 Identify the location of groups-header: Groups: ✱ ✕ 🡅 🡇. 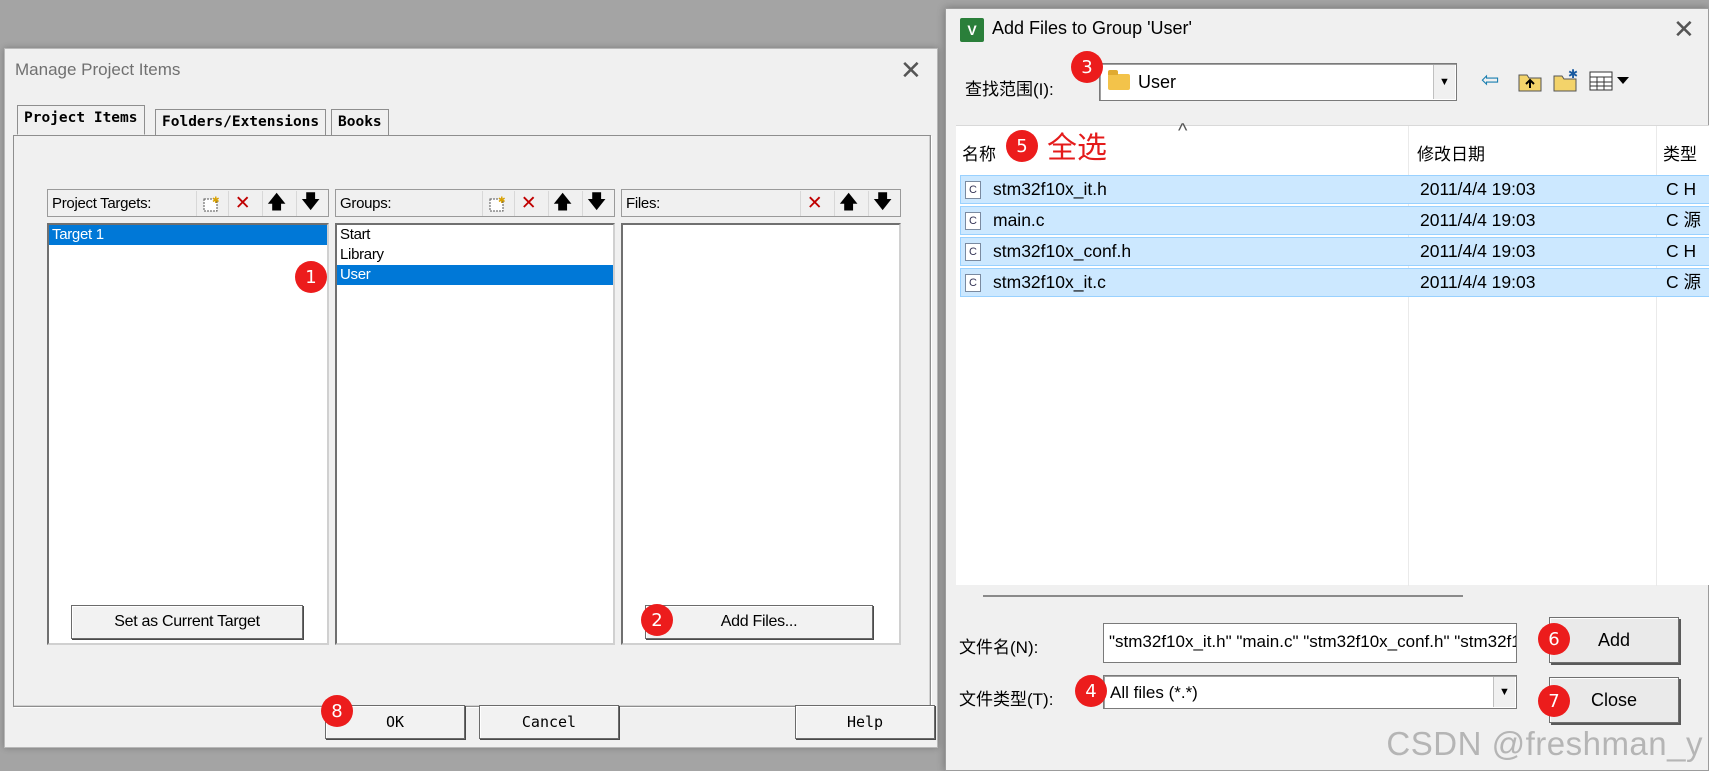
(475, 203).